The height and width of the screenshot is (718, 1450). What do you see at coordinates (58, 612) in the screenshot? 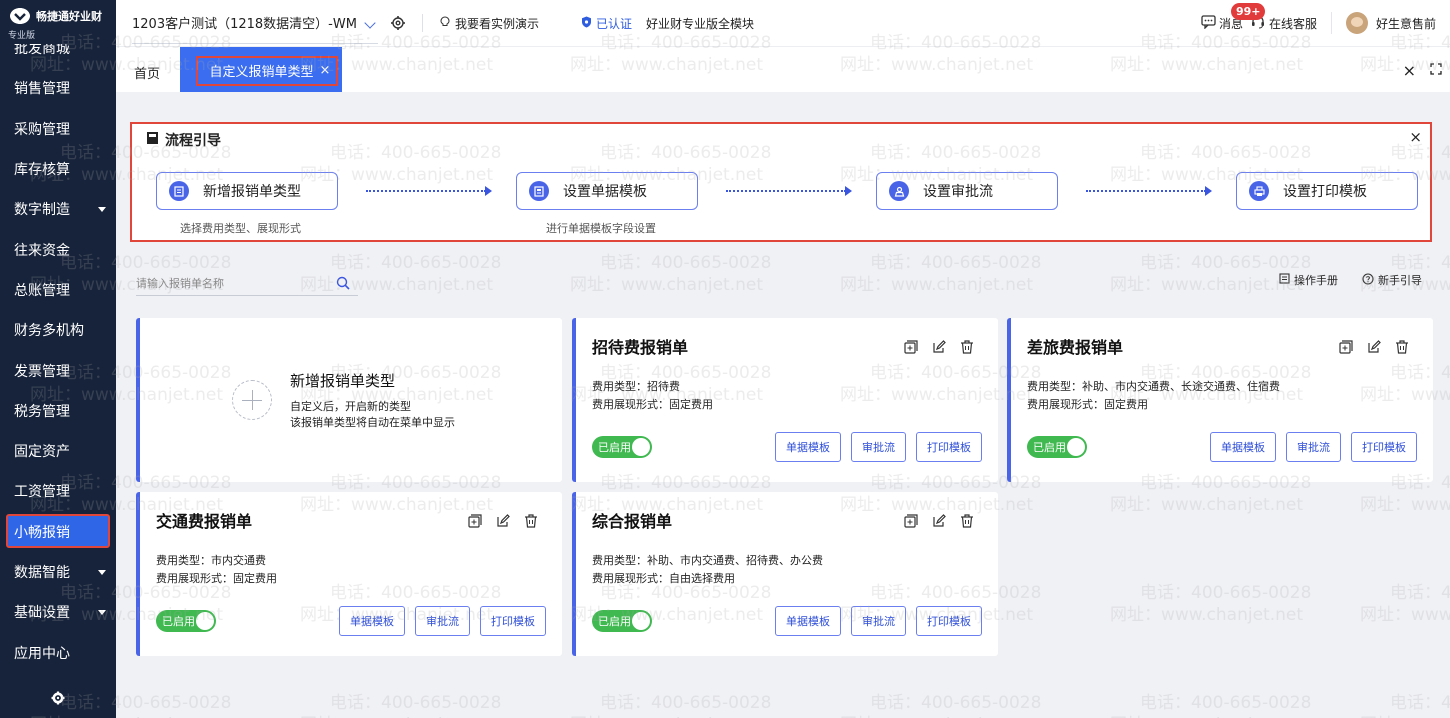
I see `sidebar-item-basic-settings: 基础设置` at bounding box center [58, 612].